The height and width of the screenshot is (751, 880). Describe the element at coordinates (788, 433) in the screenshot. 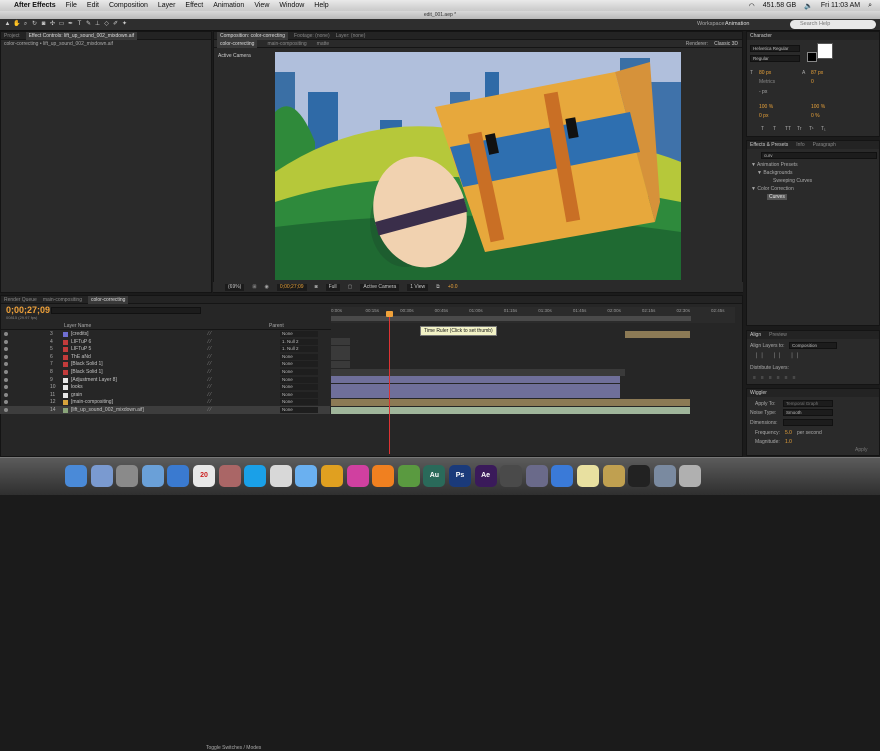

I see `frequency-value: 5.0` at that location.